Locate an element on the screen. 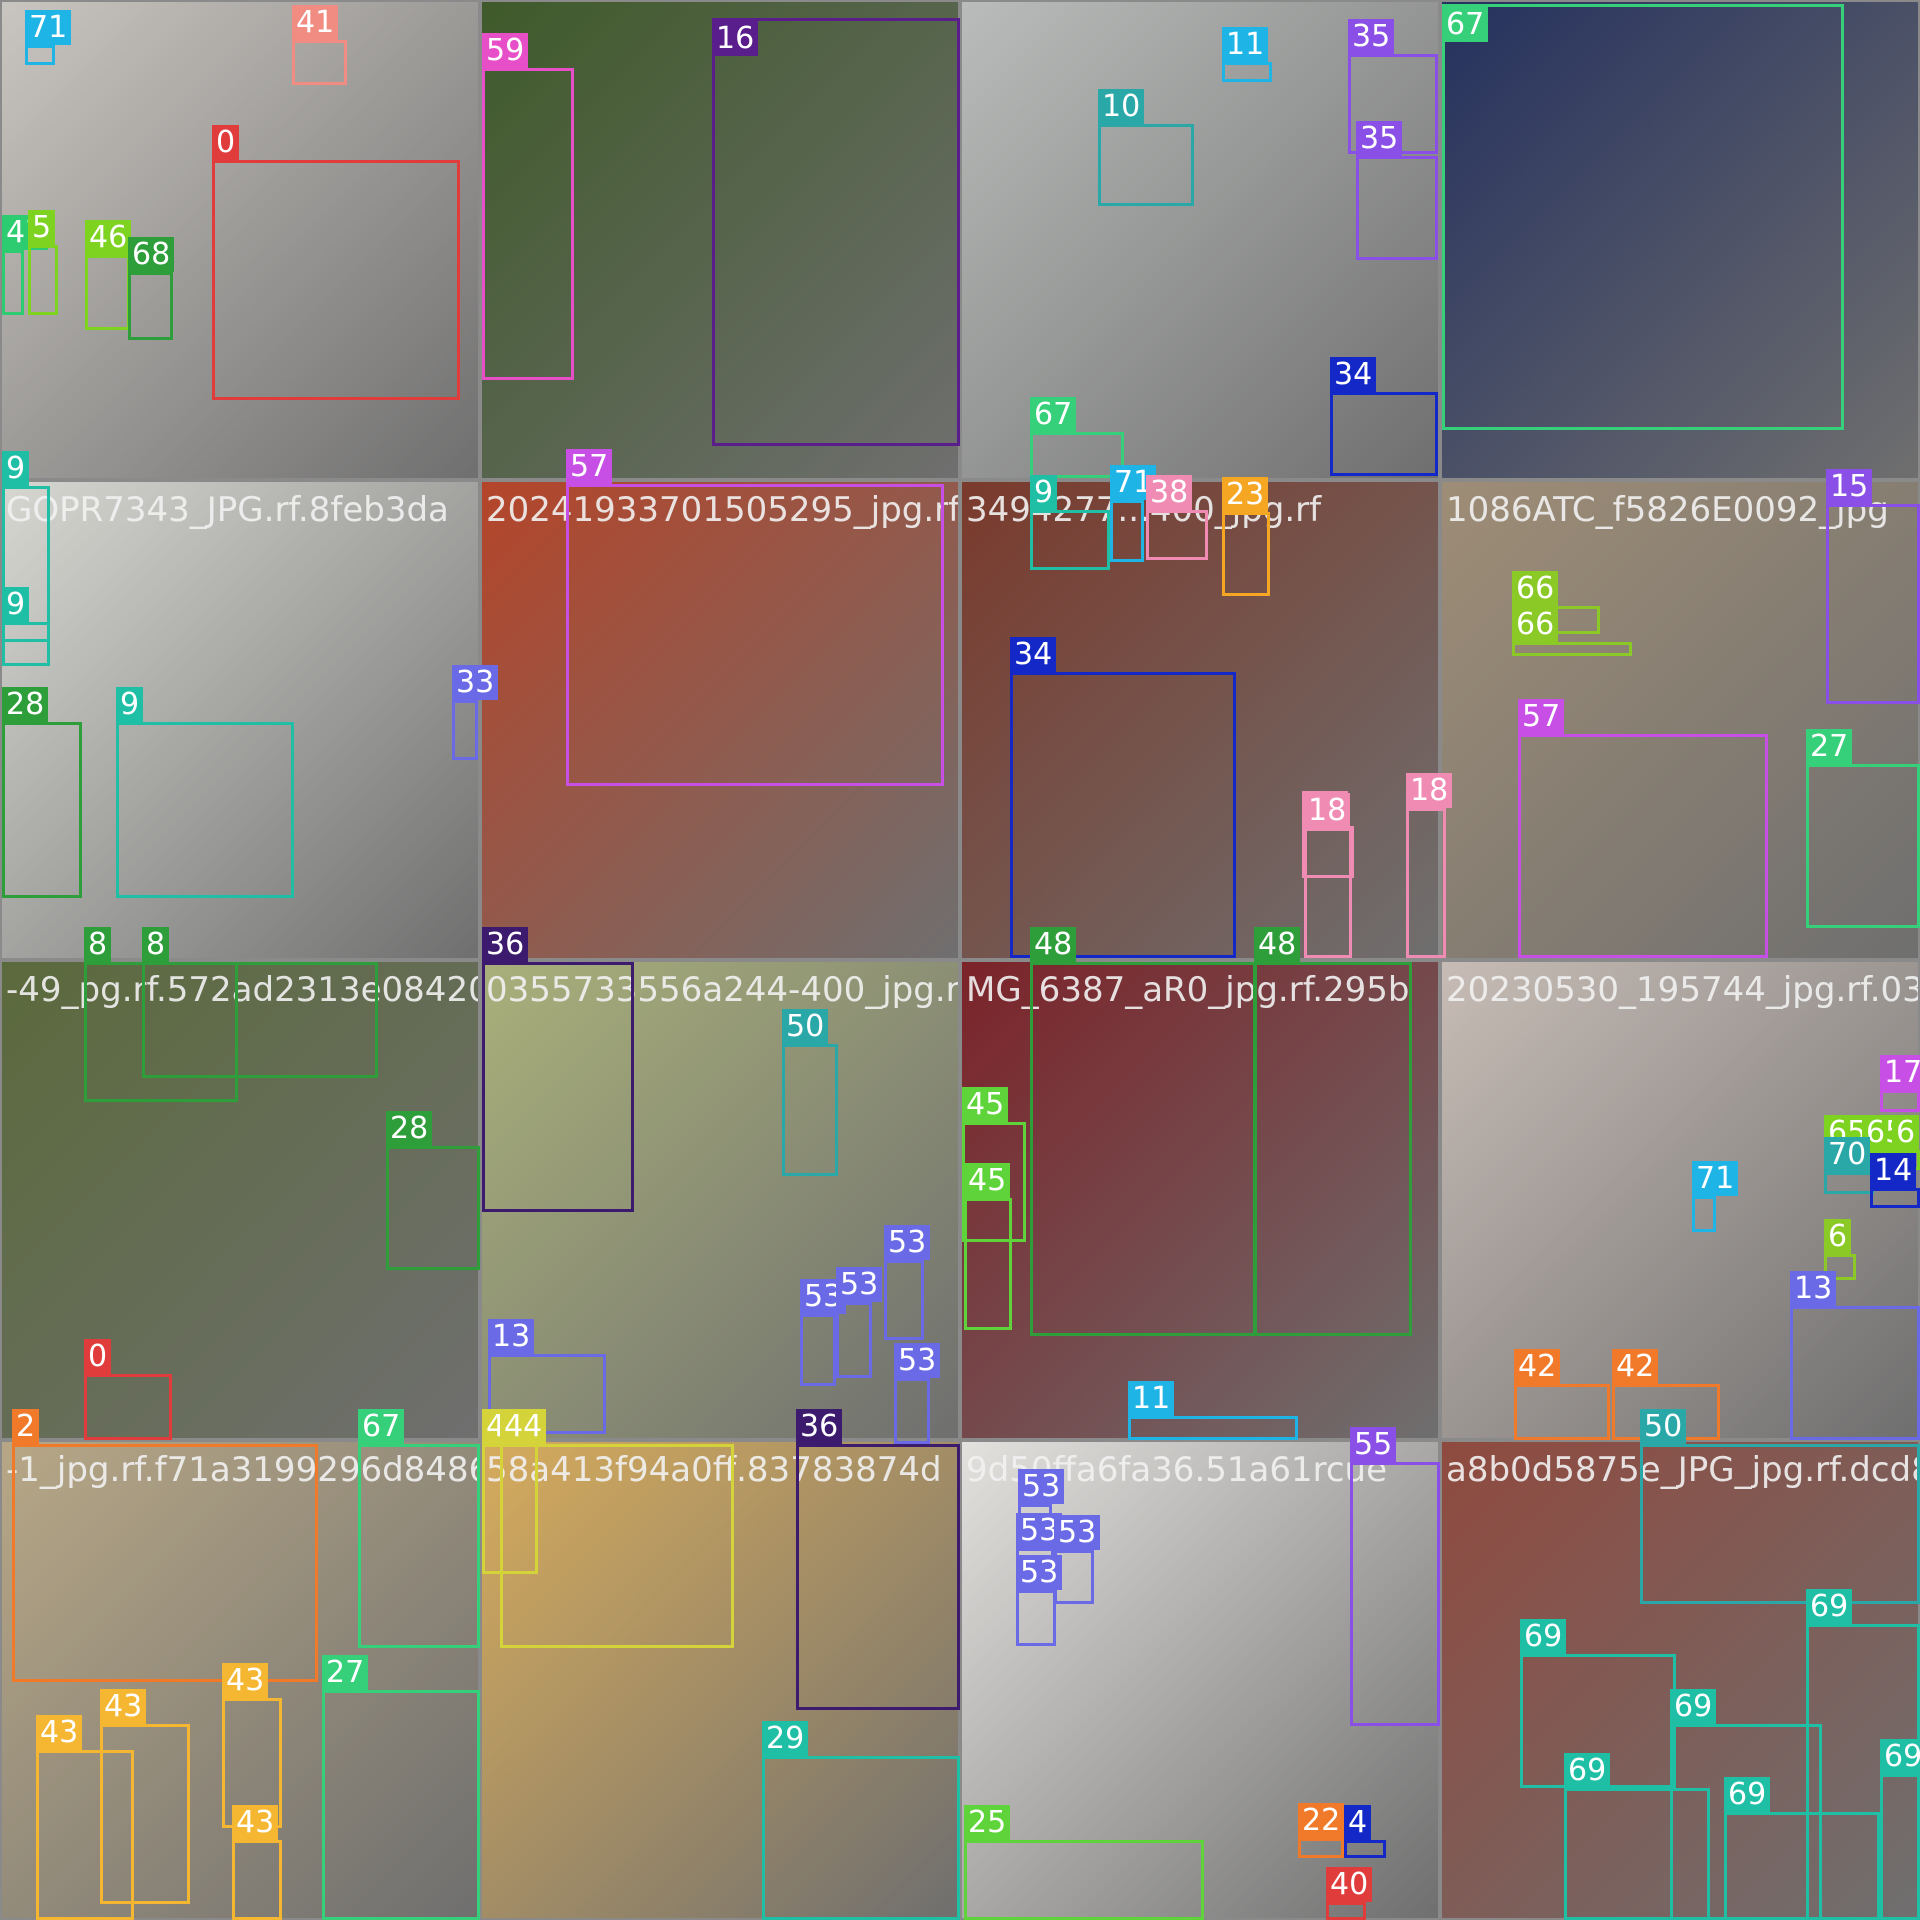 The image size is (1920, 1920). detection-box: 59 is located at coordinates (528, 206).